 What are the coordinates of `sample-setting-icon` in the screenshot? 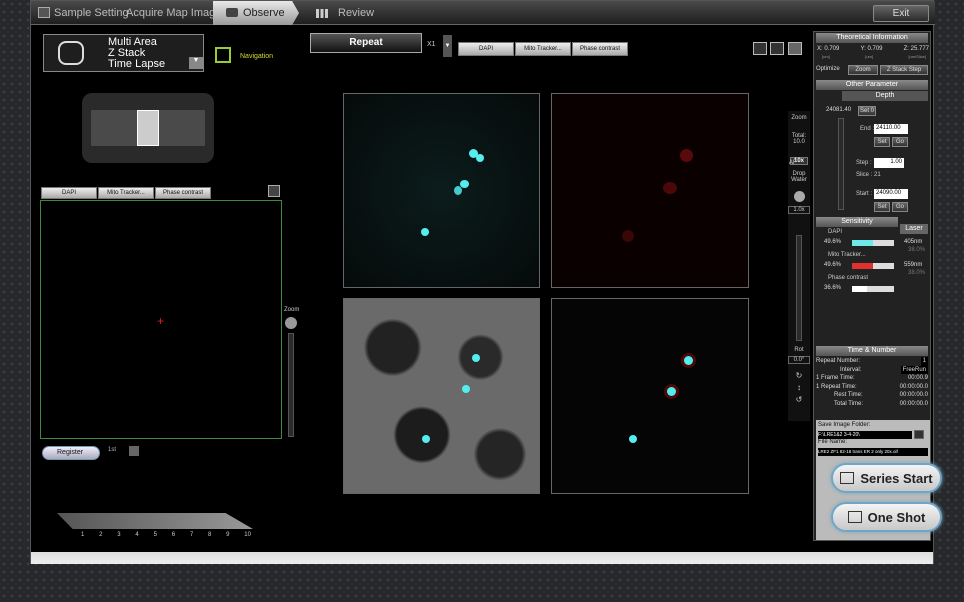 It's located at (44, 12).